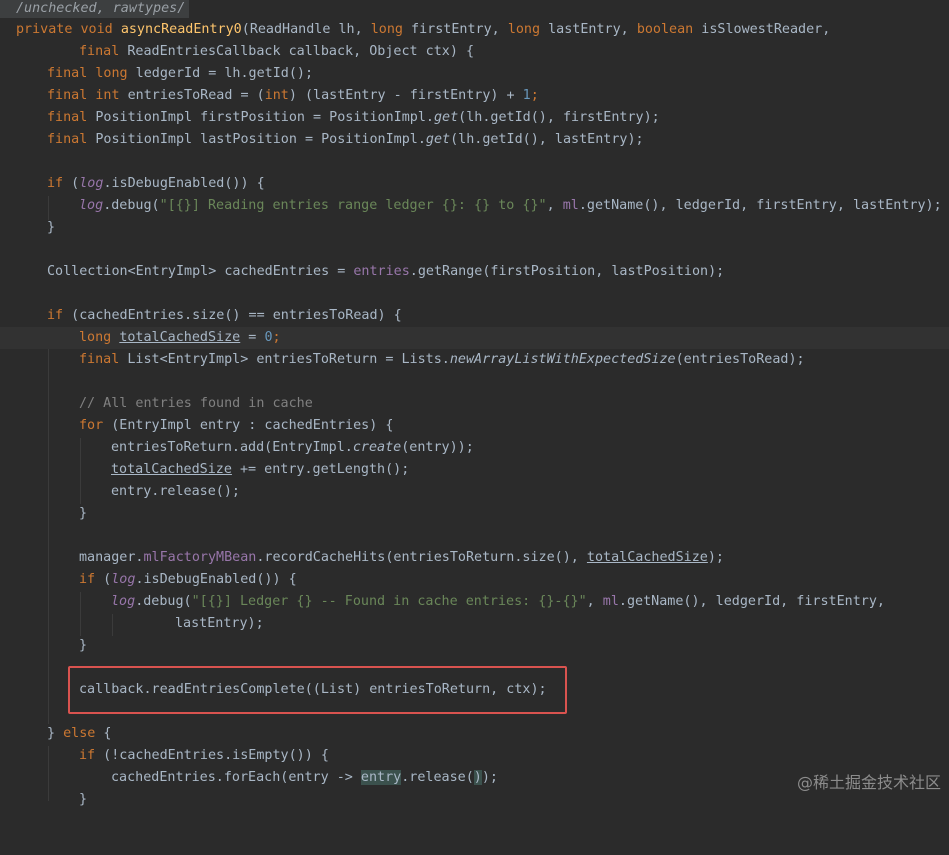 The image size is (949, 855). Describe the element at coordinates (219, 623) in the screenshot. I see `code-token: lastEntry);` at that location.